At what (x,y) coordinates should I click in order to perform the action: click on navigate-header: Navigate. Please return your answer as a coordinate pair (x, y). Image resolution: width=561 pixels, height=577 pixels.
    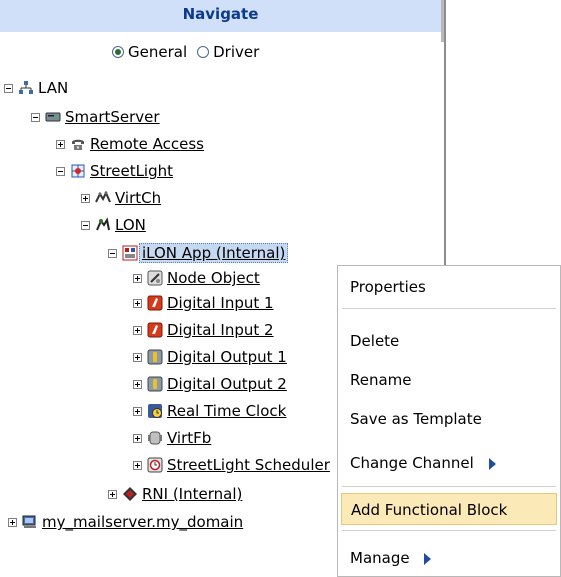
    Looking at the image, I should click on (220, 16).